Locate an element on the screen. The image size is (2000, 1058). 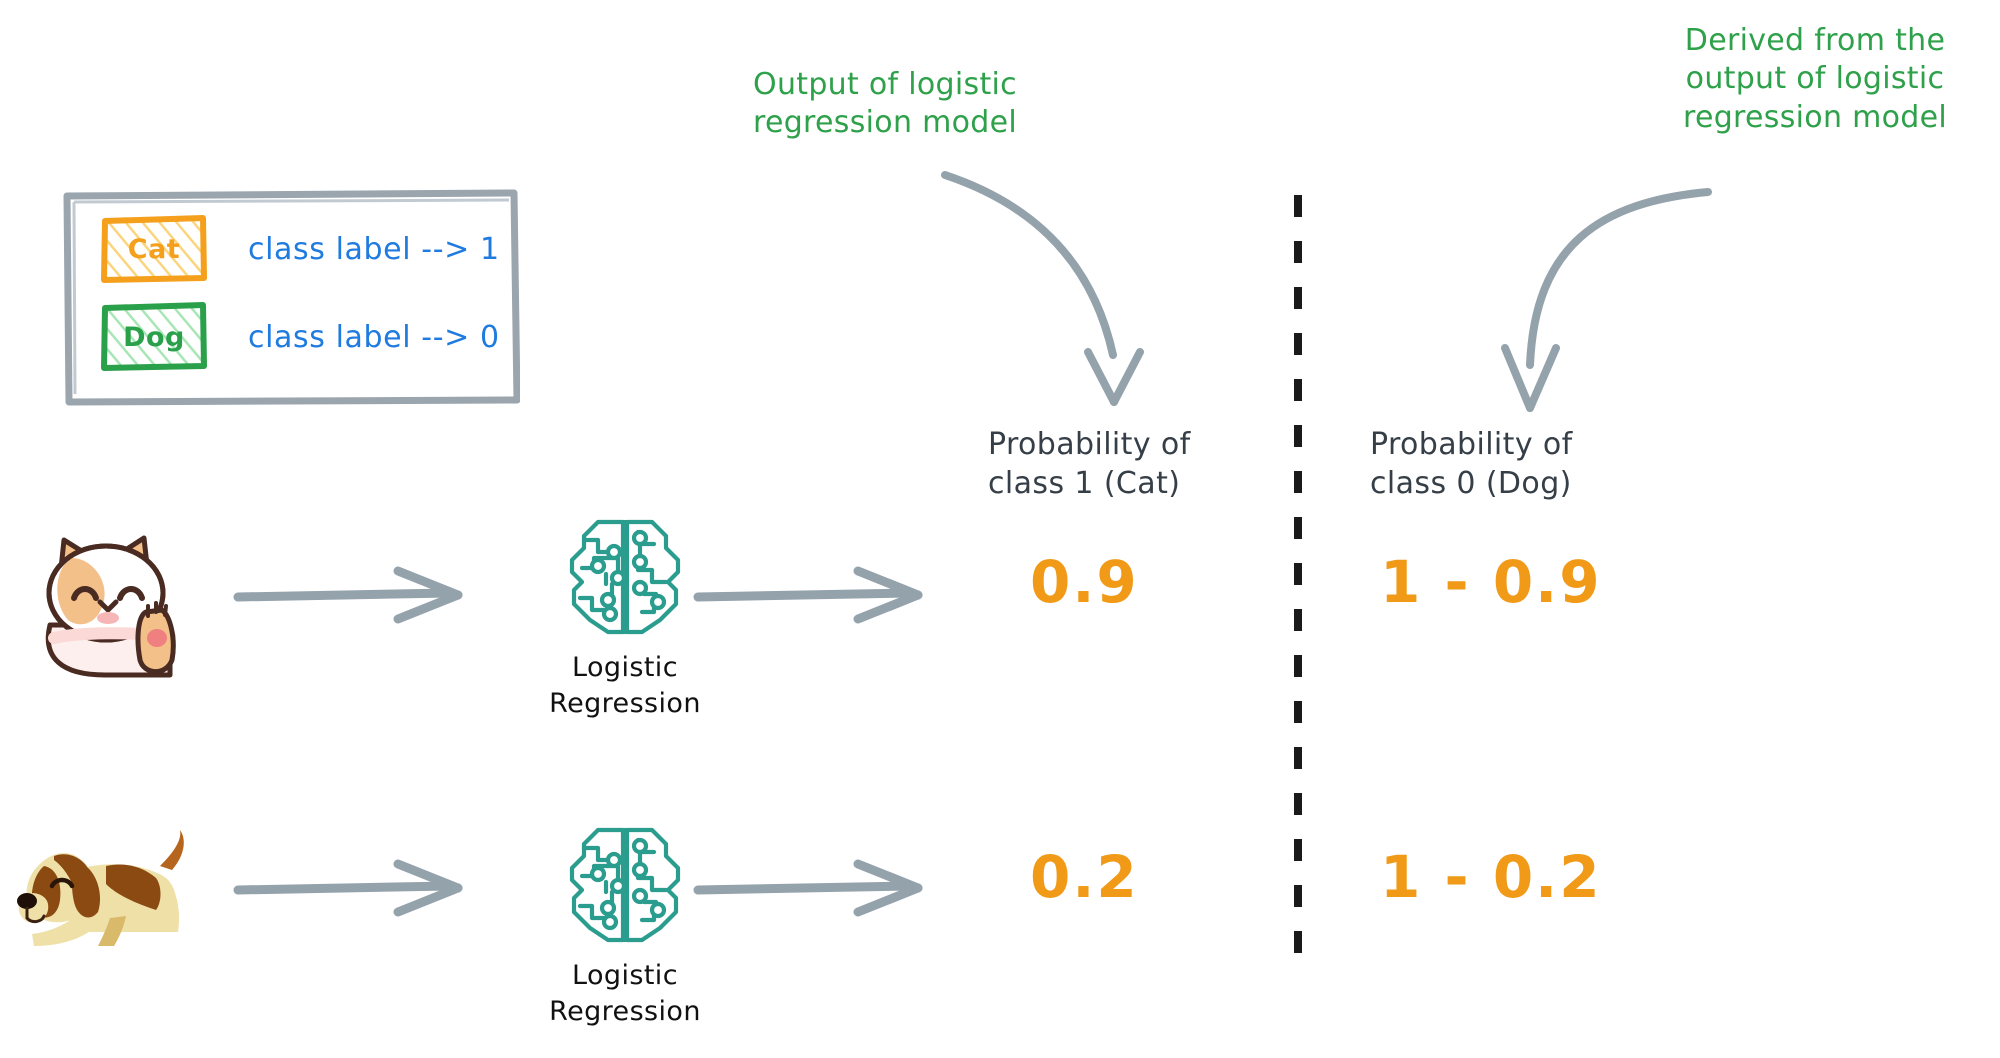
arrow-dog-to-model is located at coordinates (348, 888).